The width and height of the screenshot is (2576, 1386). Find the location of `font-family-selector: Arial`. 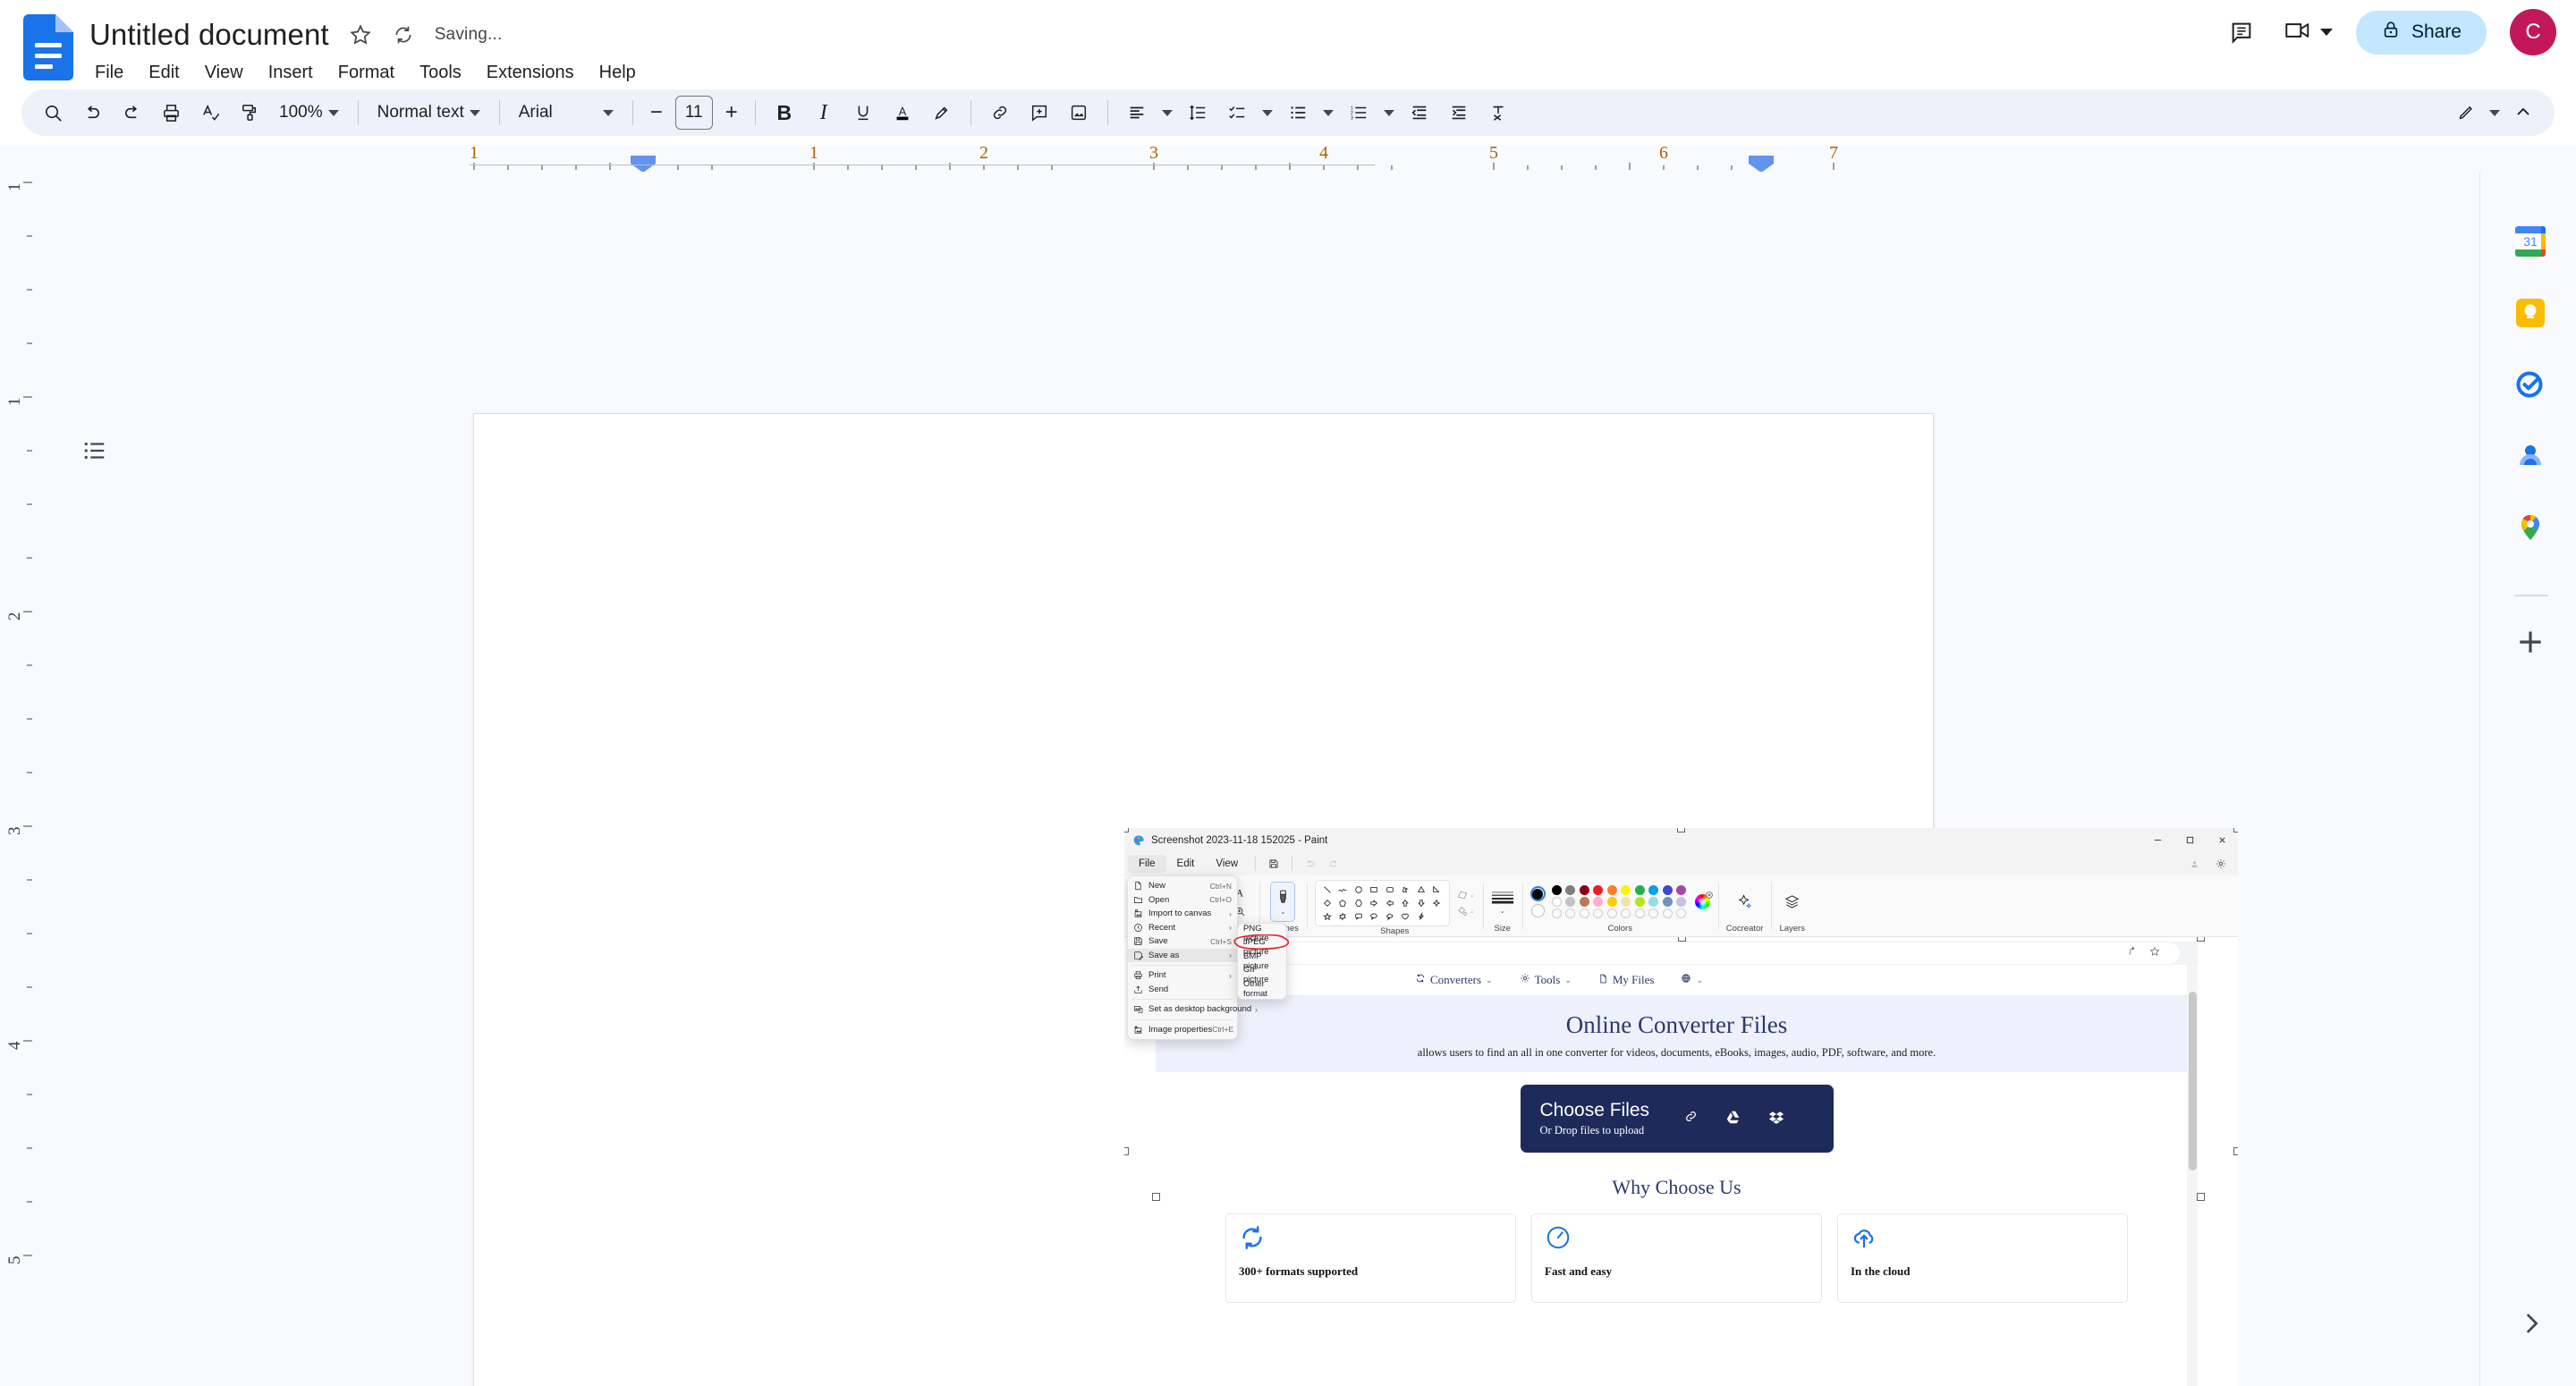

font-family-selector: Arial is located at coordinates (566, 112).